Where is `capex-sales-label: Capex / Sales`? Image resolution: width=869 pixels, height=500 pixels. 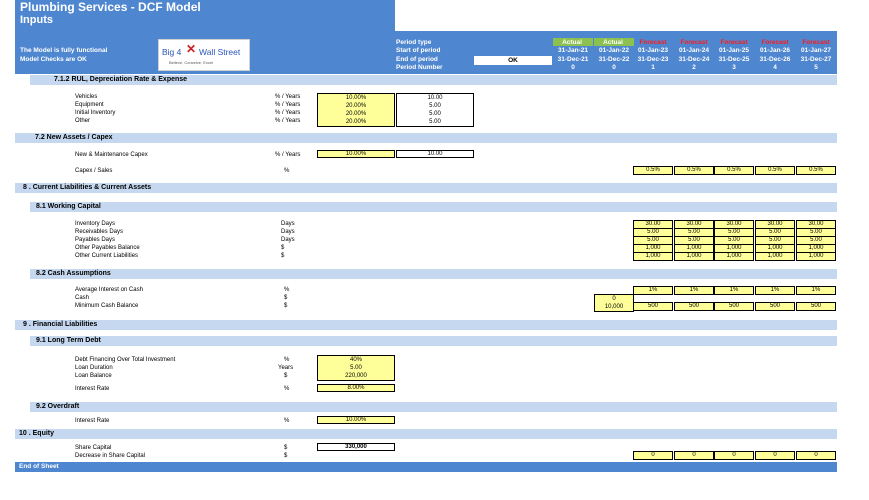 capex-sales-label: Capex / Sales is located at coordinates (94, 171).